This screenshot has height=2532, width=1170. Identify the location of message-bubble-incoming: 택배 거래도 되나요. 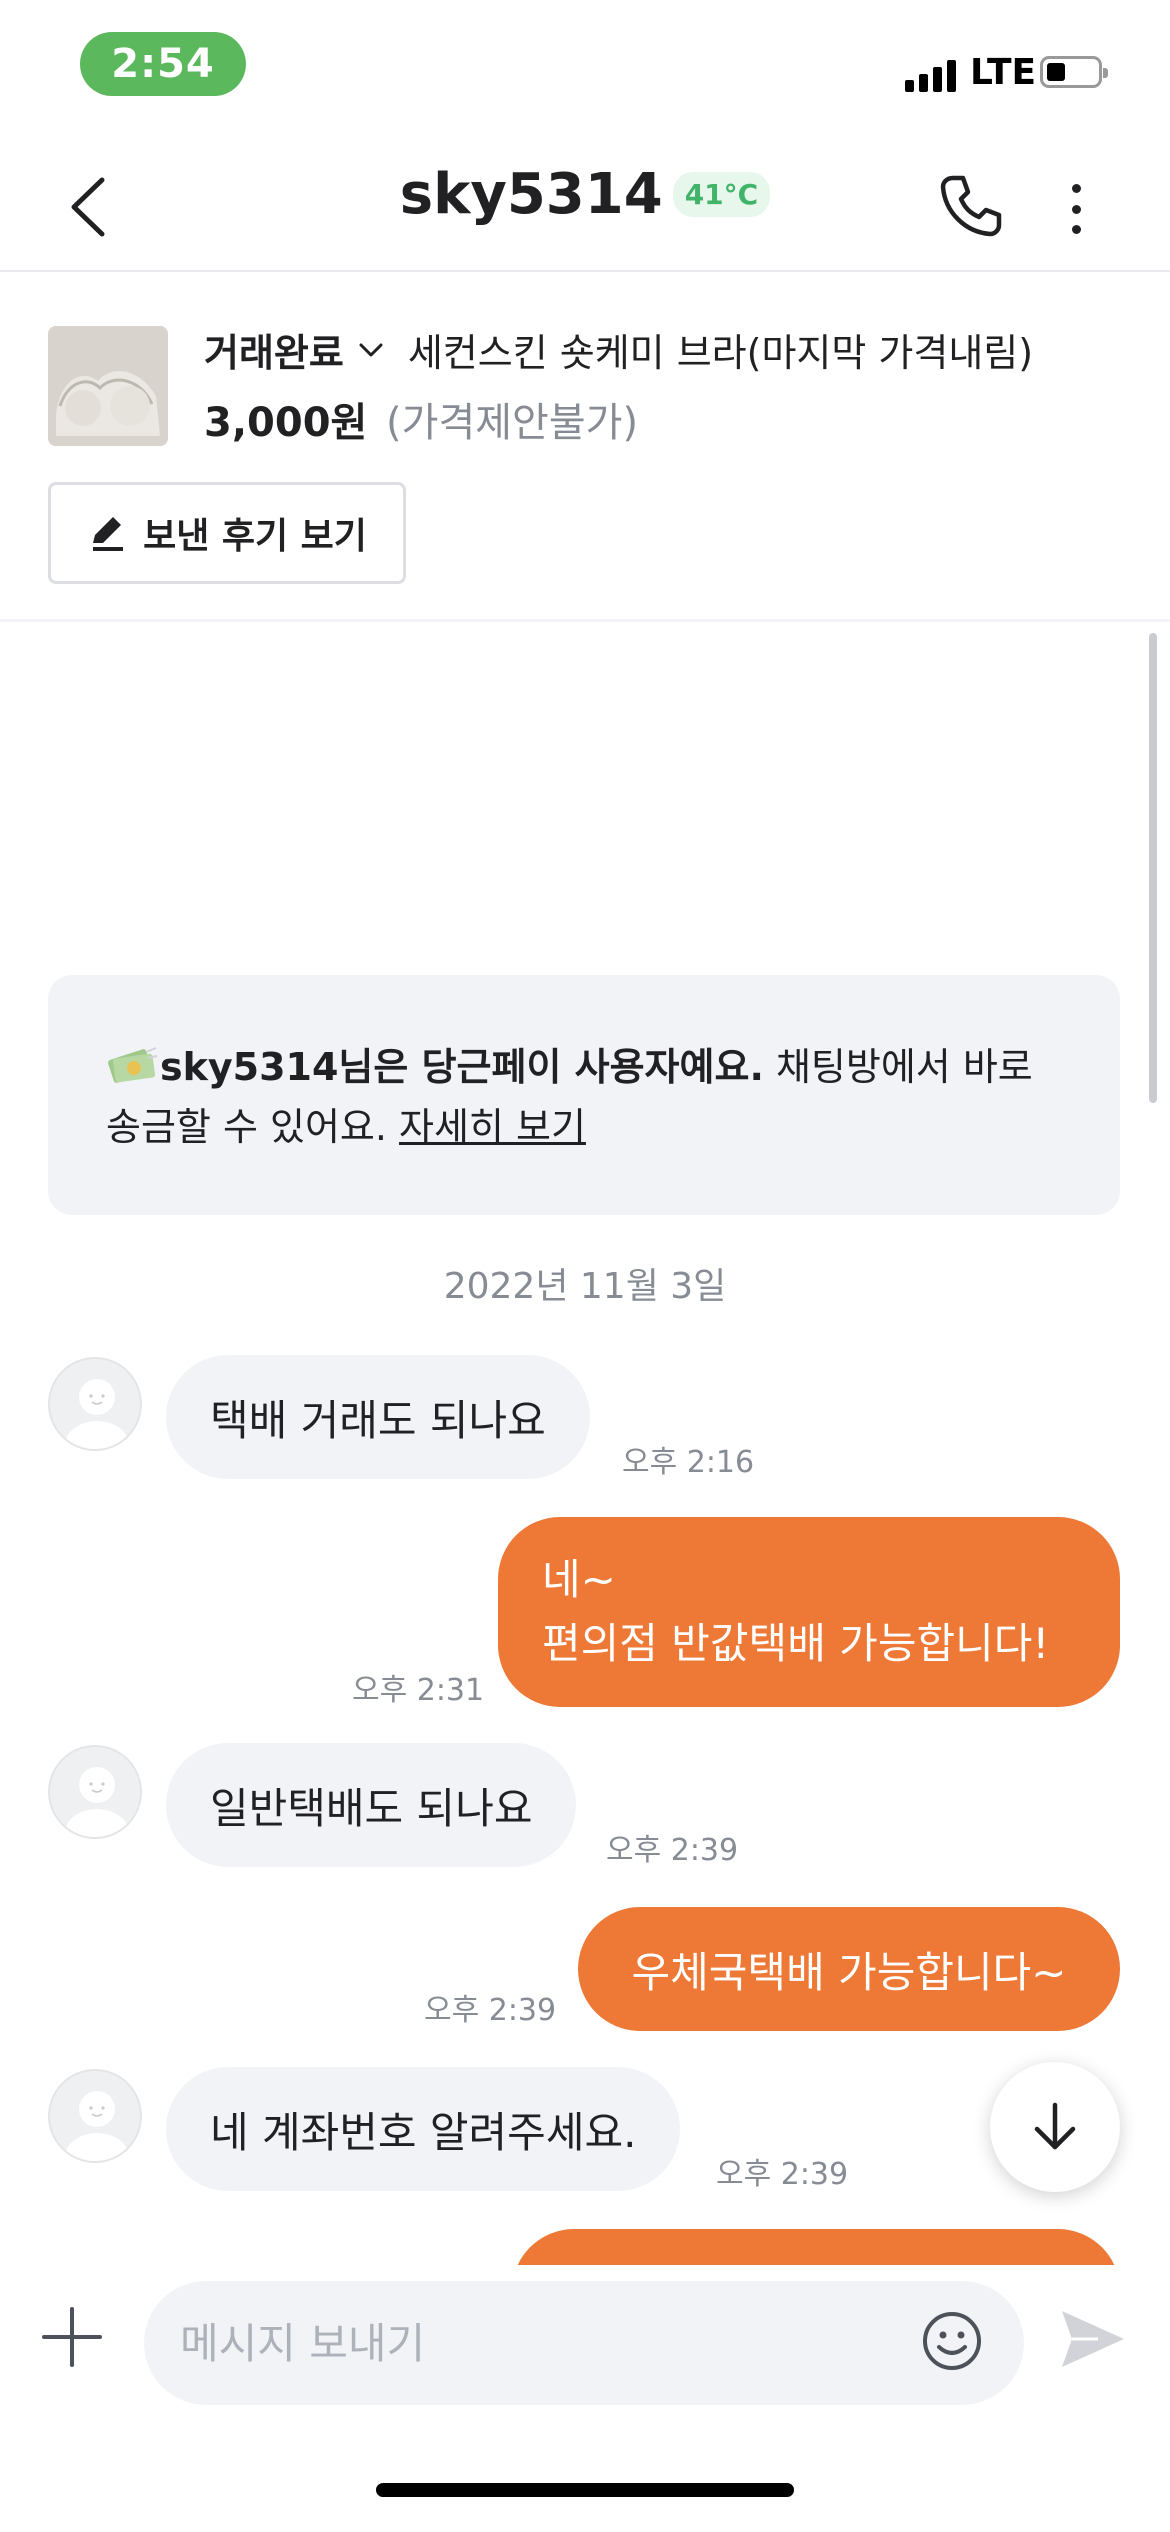
(378, 1417).